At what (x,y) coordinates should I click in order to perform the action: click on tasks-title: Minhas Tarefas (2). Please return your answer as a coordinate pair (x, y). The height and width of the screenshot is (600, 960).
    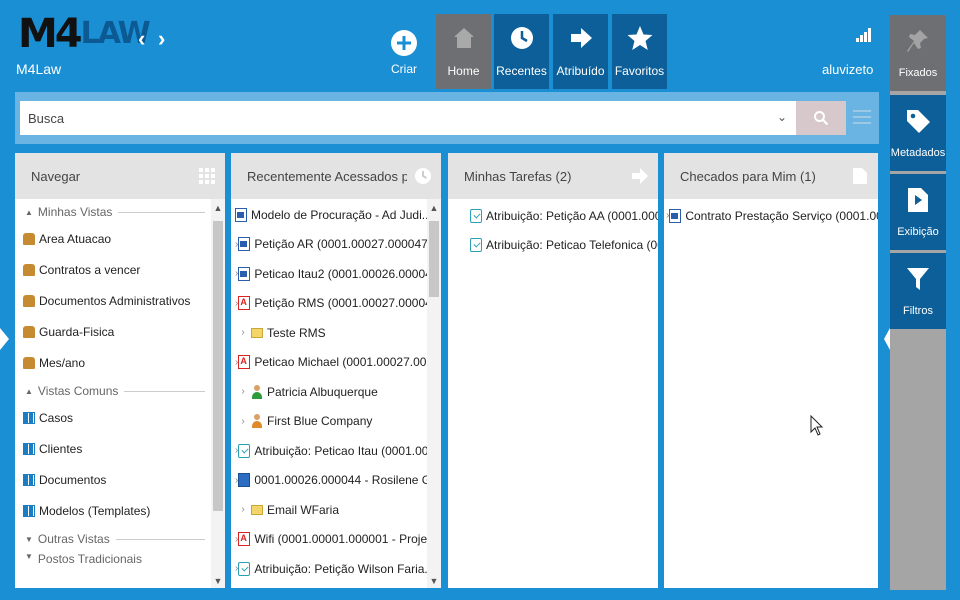
    Looking at the image, I should click on (518, 176).